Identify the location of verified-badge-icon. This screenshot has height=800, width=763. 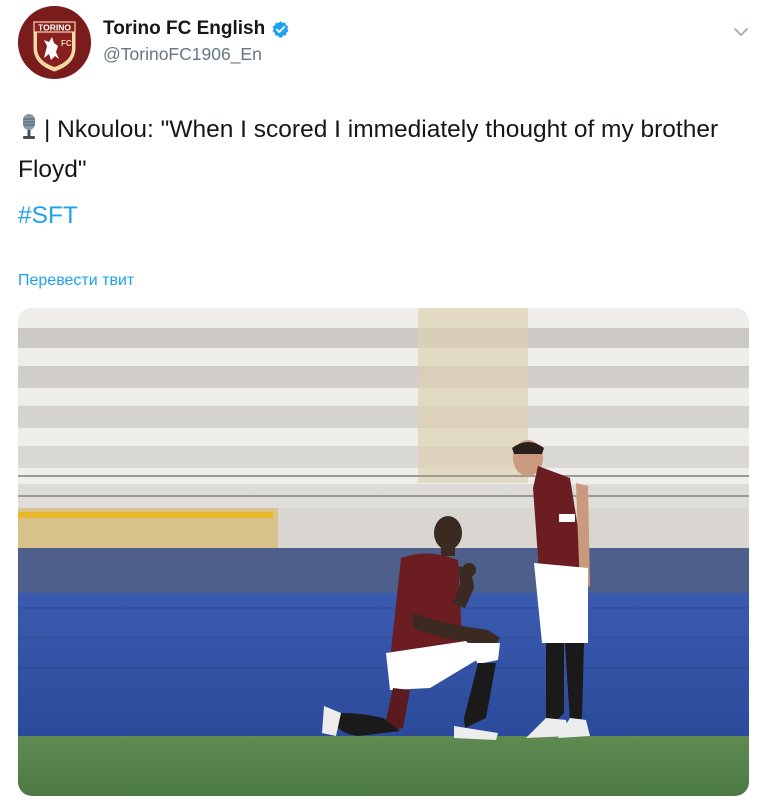
(280, 29).